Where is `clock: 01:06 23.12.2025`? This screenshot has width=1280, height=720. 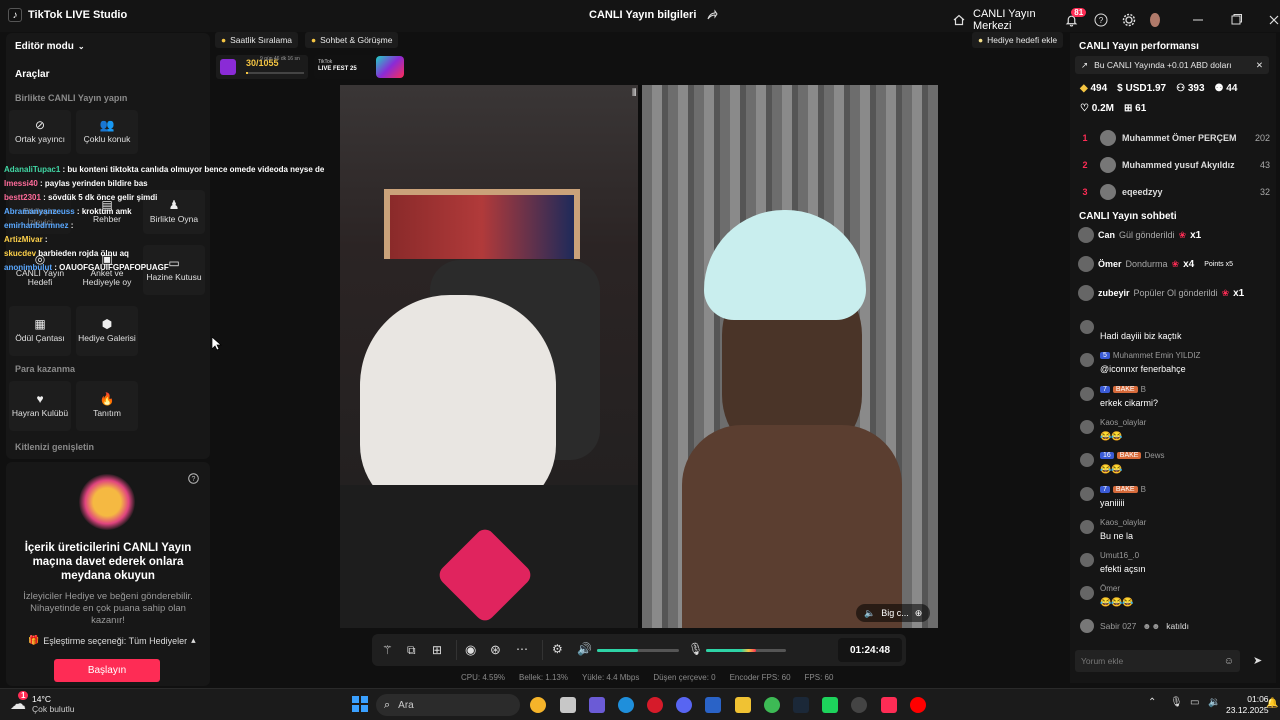 clock: 01:06 23.12.2025 is located at coordinates (1247, 705).